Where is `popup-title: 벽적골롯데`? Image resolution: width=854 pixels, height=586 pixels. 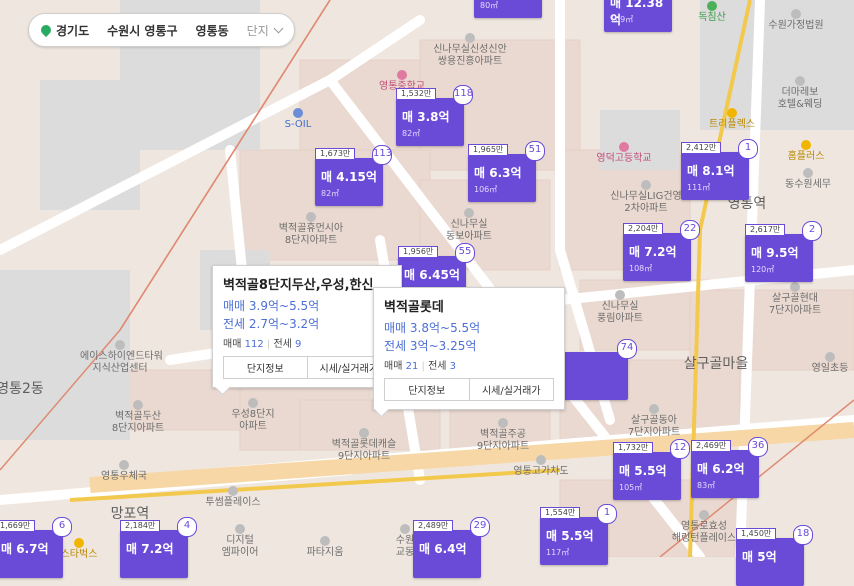 popup-title: 벽적골롯데 is located at coordinates (414, 307).